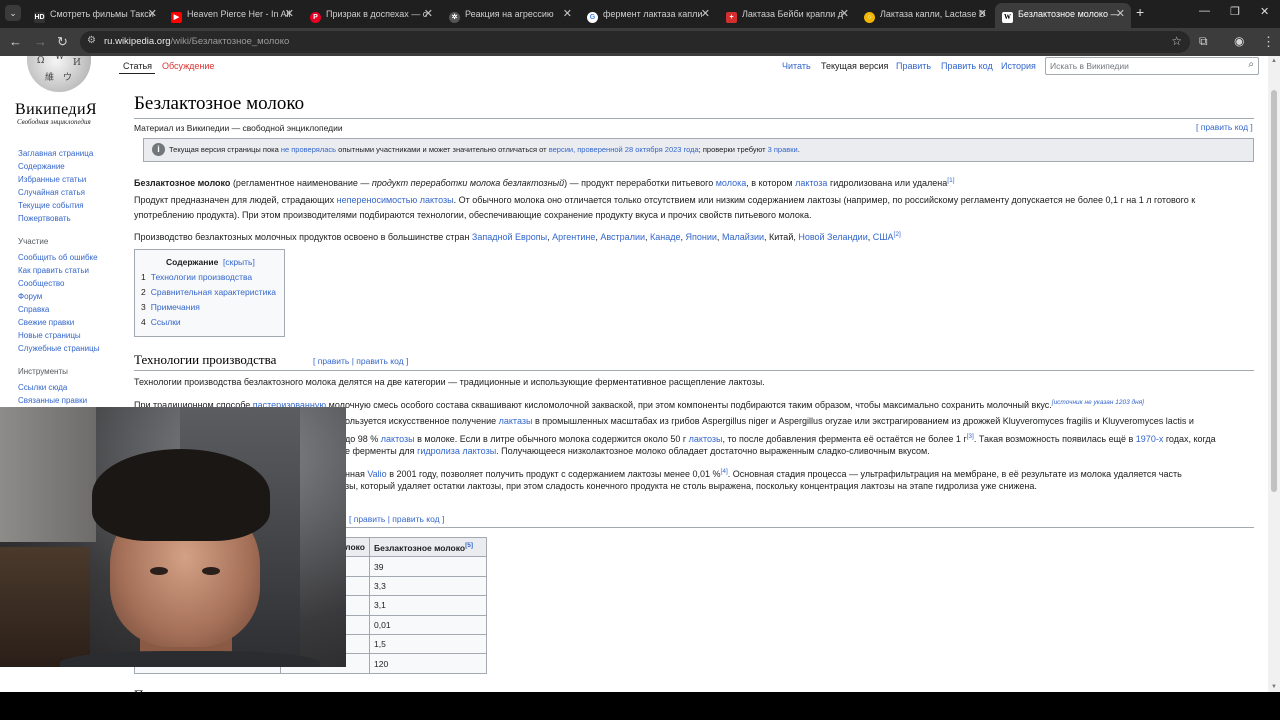 The height and width of the screenshot is (720, 1280). I want to click on sidebar-item-report-error: Сообщить об ошибке, so click(58, 257).